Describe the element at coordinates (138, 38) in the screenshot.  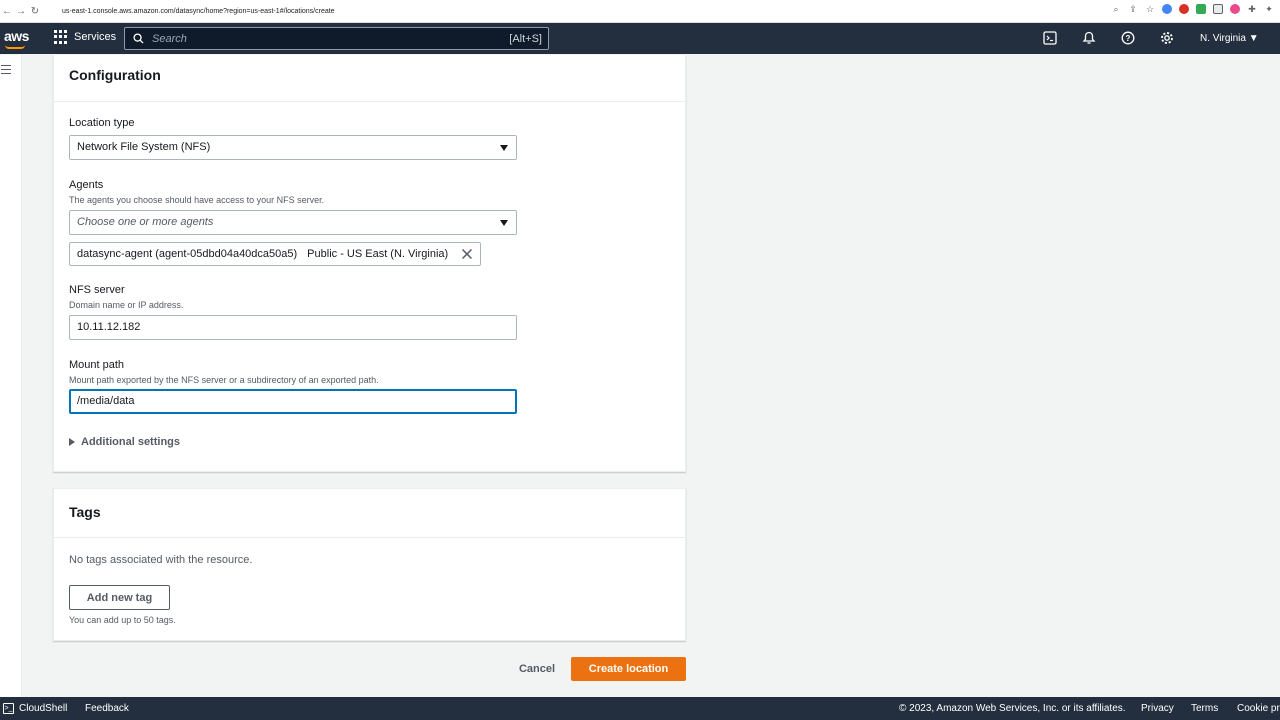
I see `search-icon` at that location.